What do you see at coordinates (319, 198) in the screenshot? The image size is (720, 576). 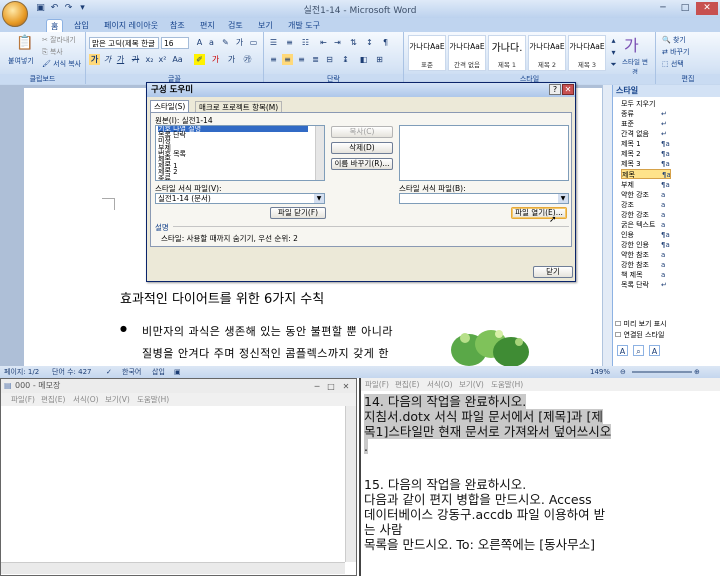 I see `chevron-down-icon: ▼` at bounding box center [319, 198].